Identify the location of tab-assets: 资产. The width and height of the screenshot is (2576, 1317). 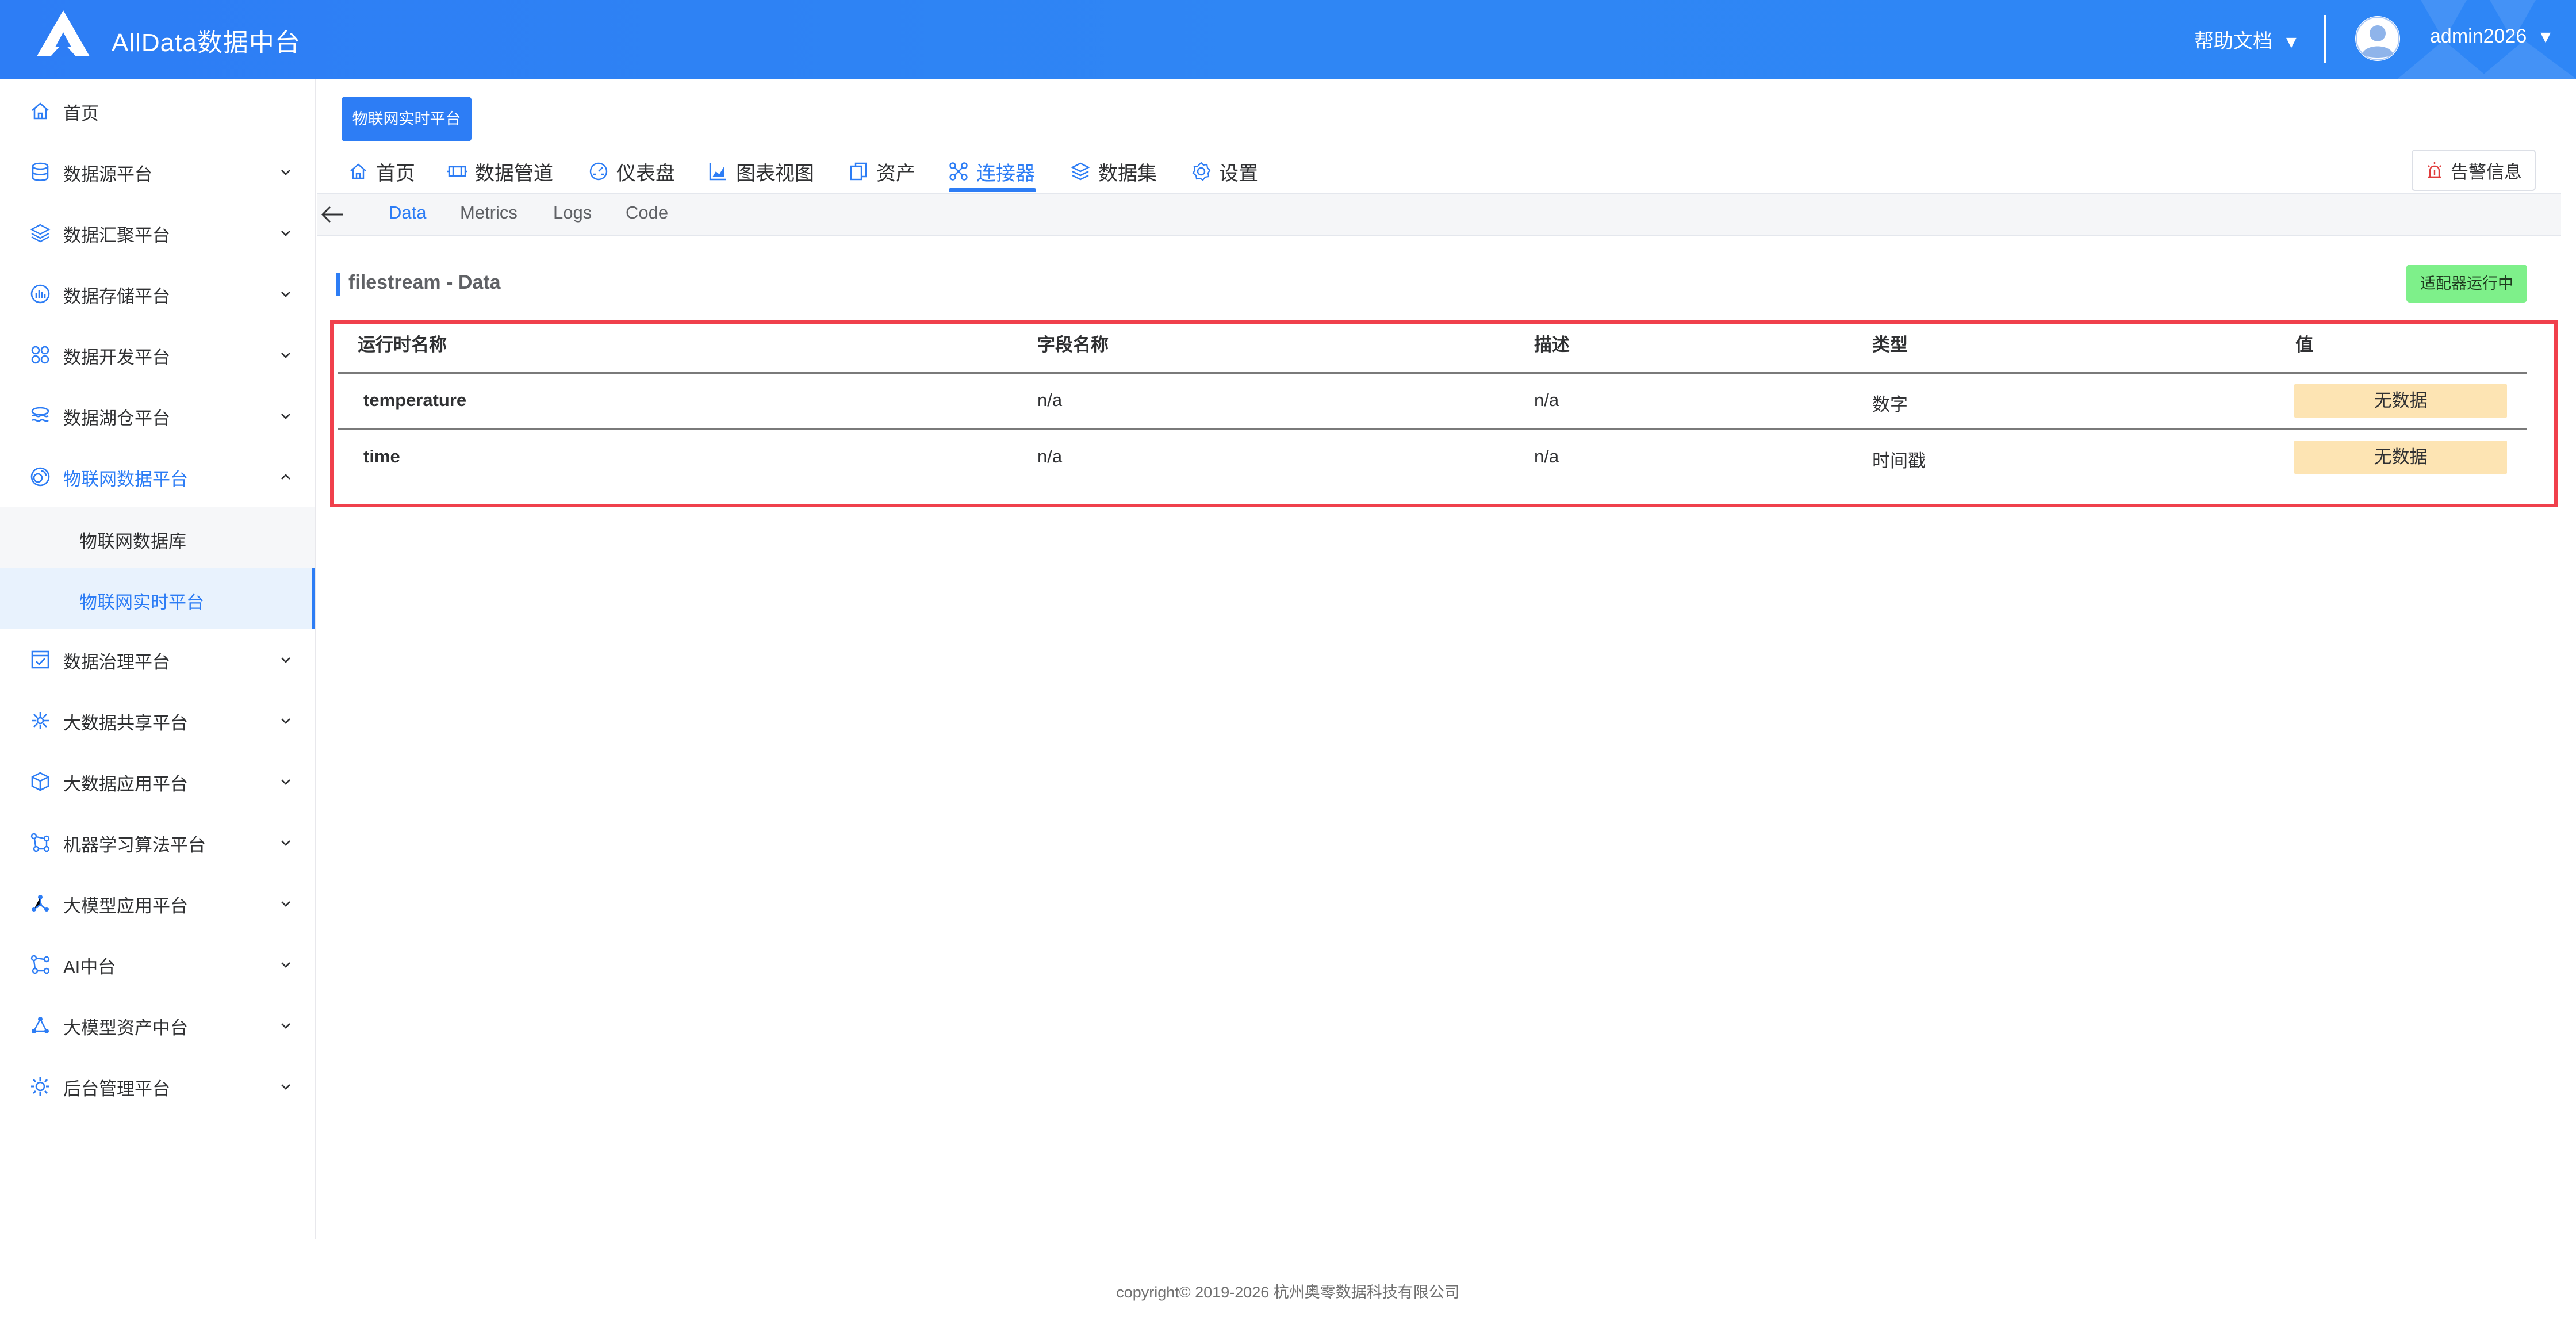
(882, 171).